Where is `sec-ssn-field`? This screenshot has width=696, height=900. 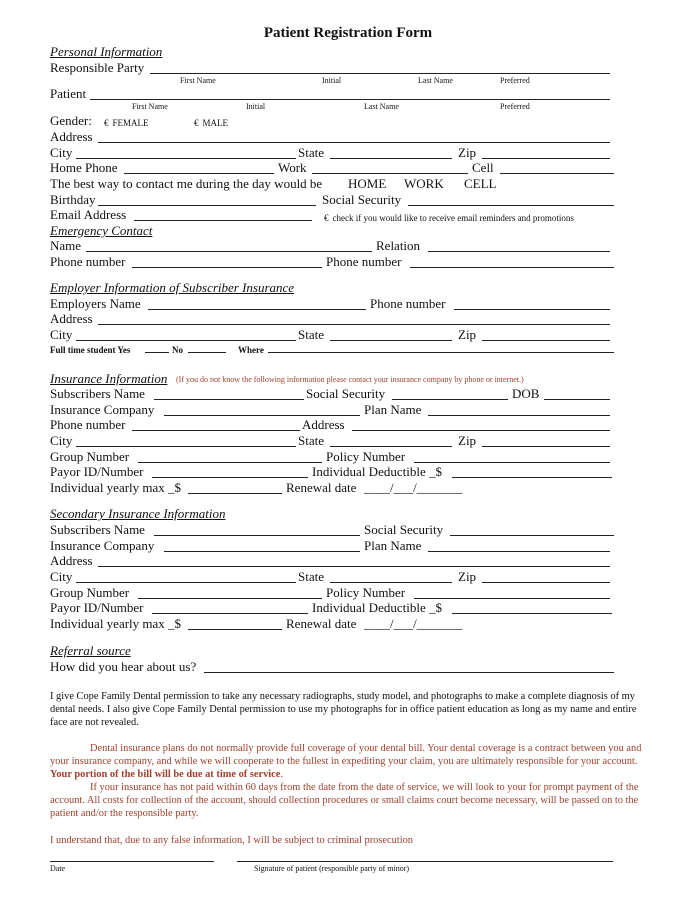 sec-ssn-field is located at coordinates (532, 535).